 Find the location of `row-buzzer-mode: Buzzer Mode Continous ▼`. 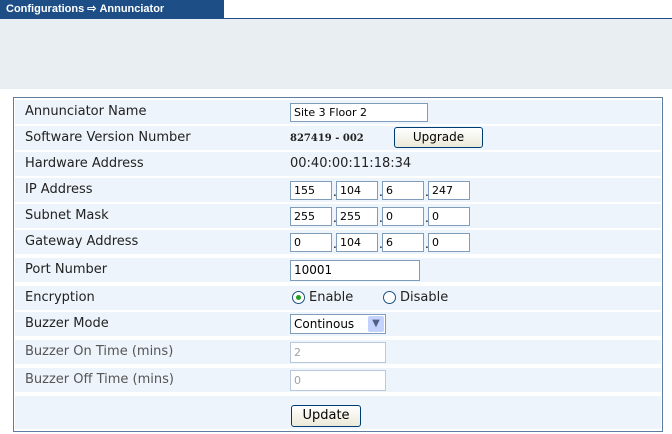

row-buzzer-mode: Buzzer Mode Continous ▼ is located at coordinates (338, 325).